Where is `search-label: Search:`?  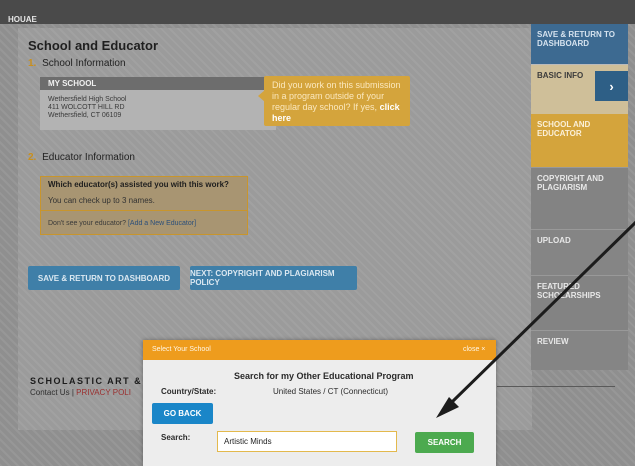 search-label: Search: is located at coordinates (176, 437).